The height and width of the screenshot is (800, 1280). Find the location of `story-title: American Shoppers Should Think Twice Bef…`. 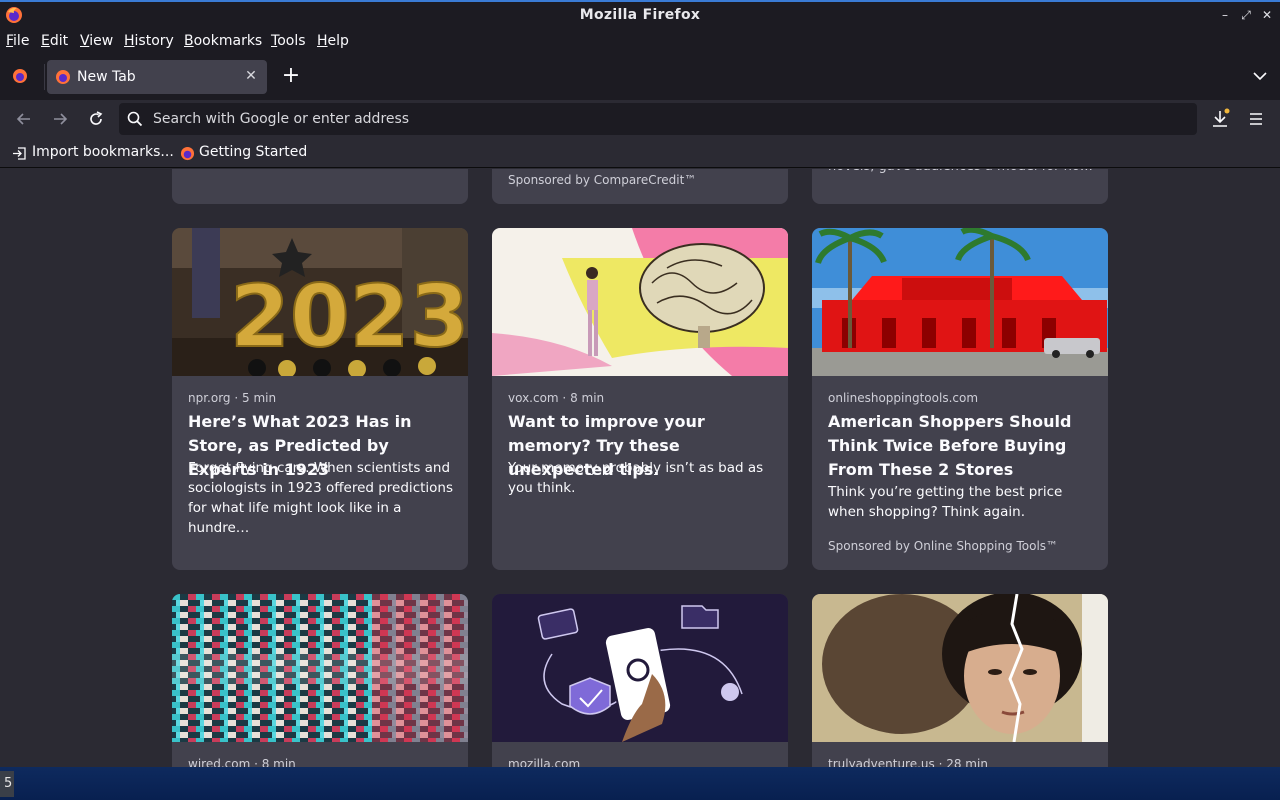

story-title: American Shoppers Should Think Twice Bef… is located at coordinates (950, 445).